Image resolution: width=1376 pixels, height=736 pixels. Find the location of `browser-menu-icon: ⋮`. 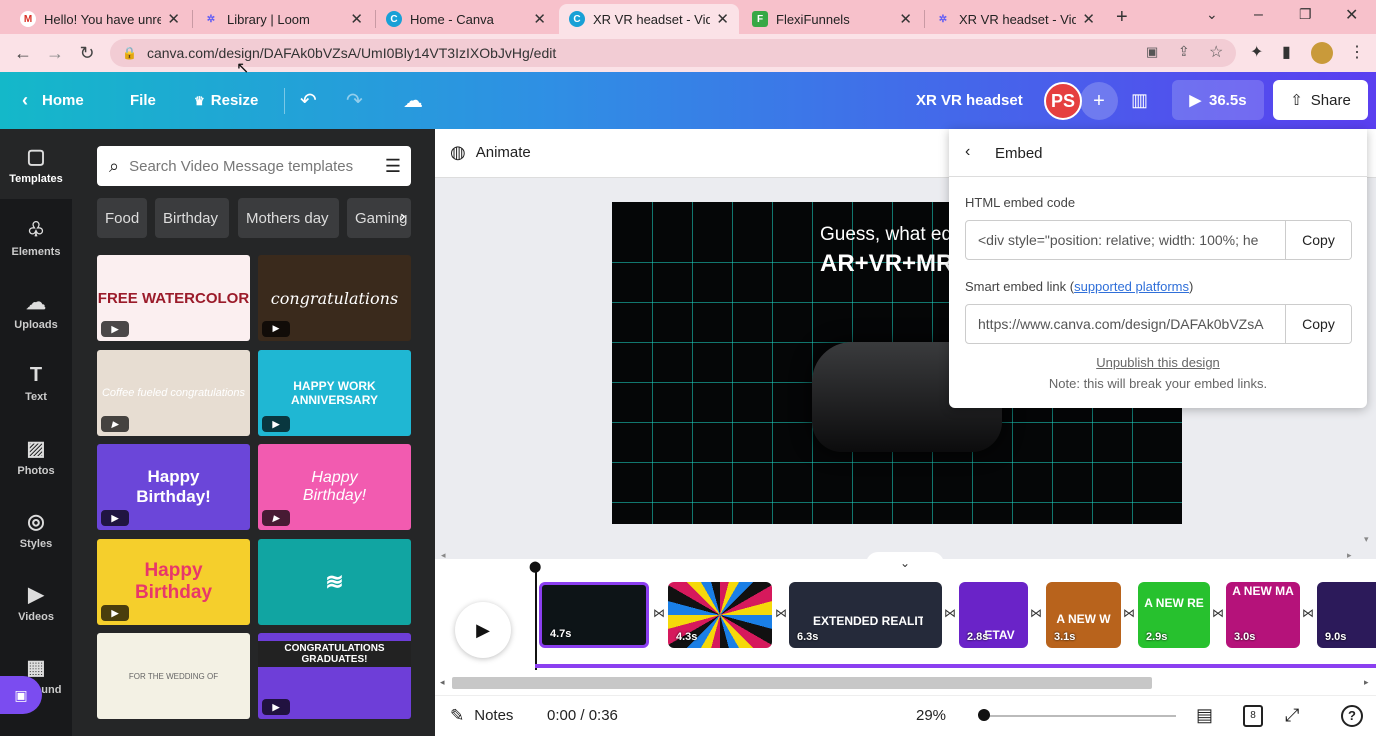

browser-menu-icon: ⋮ is located at coordinates (1357, 52).